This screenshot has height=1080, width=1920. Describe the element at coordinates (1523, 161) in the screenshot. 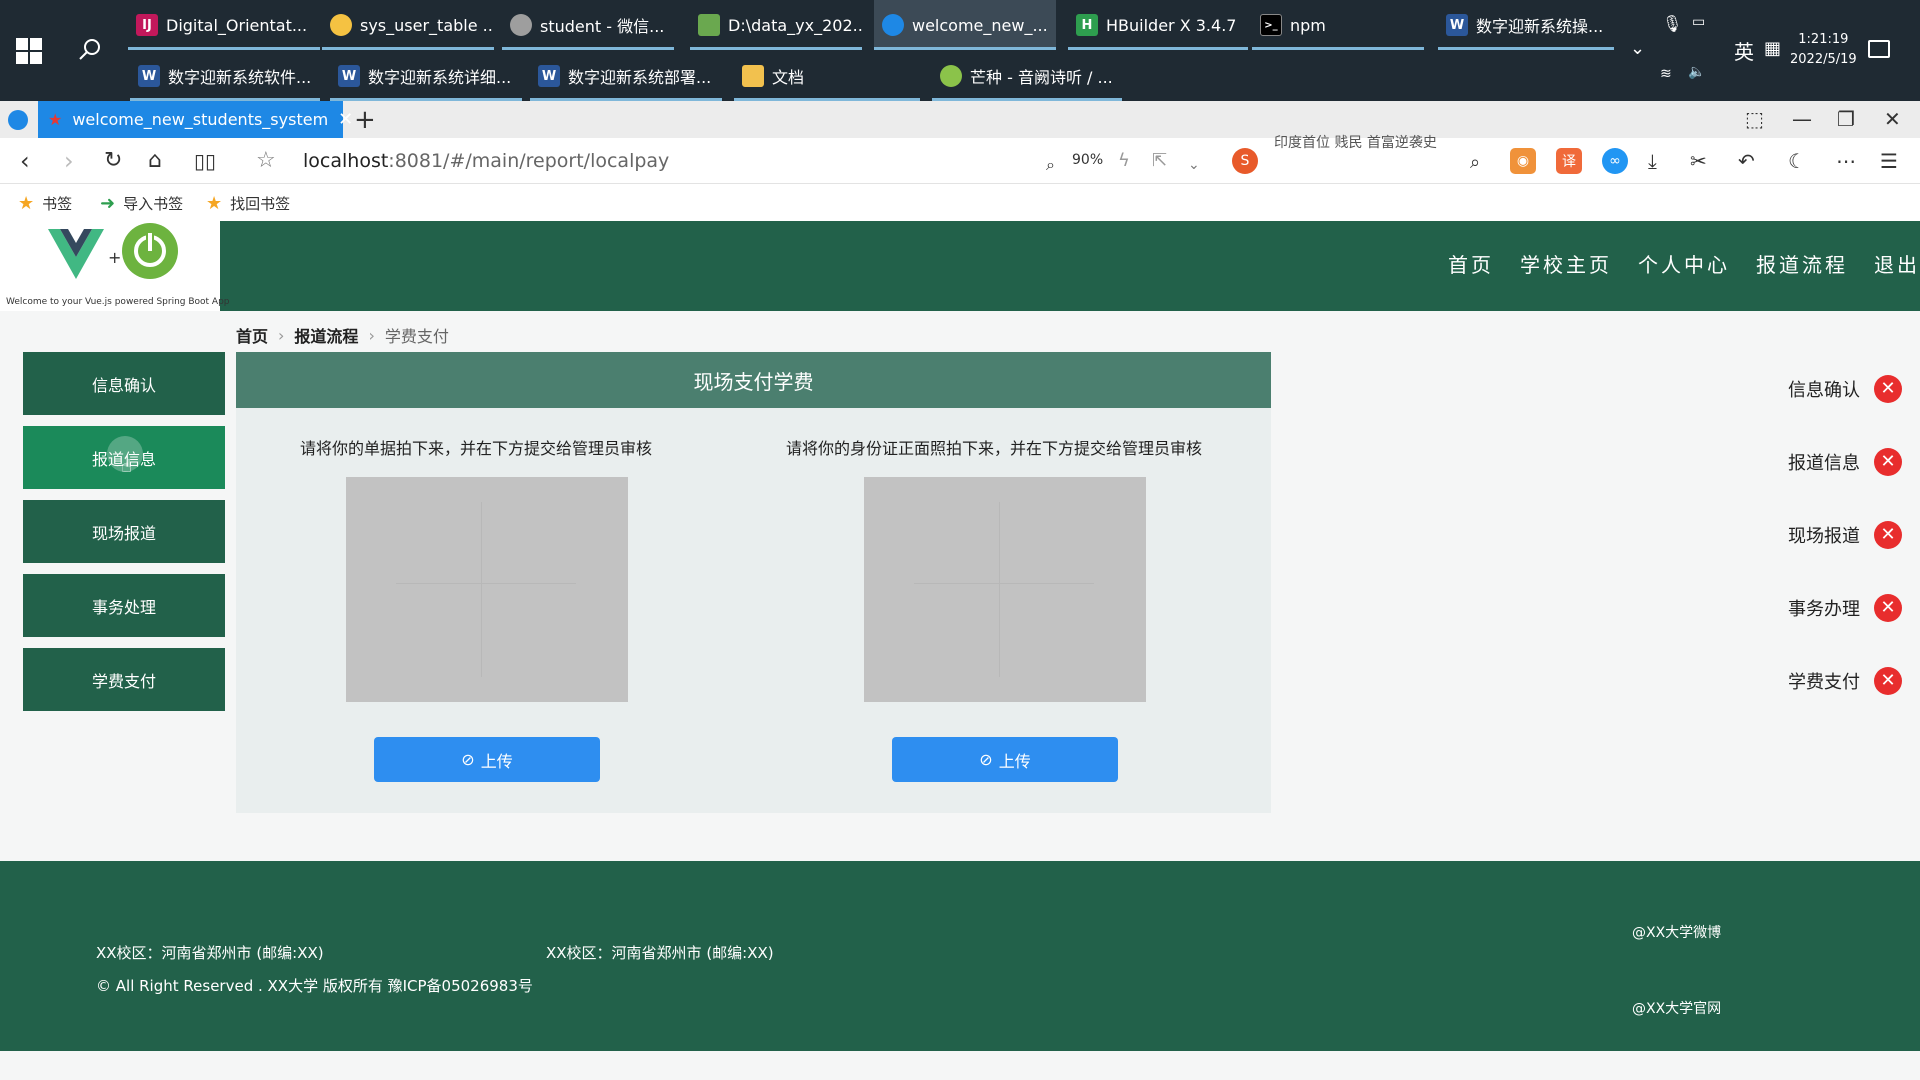

I see `game-icon: ◉` at that location.